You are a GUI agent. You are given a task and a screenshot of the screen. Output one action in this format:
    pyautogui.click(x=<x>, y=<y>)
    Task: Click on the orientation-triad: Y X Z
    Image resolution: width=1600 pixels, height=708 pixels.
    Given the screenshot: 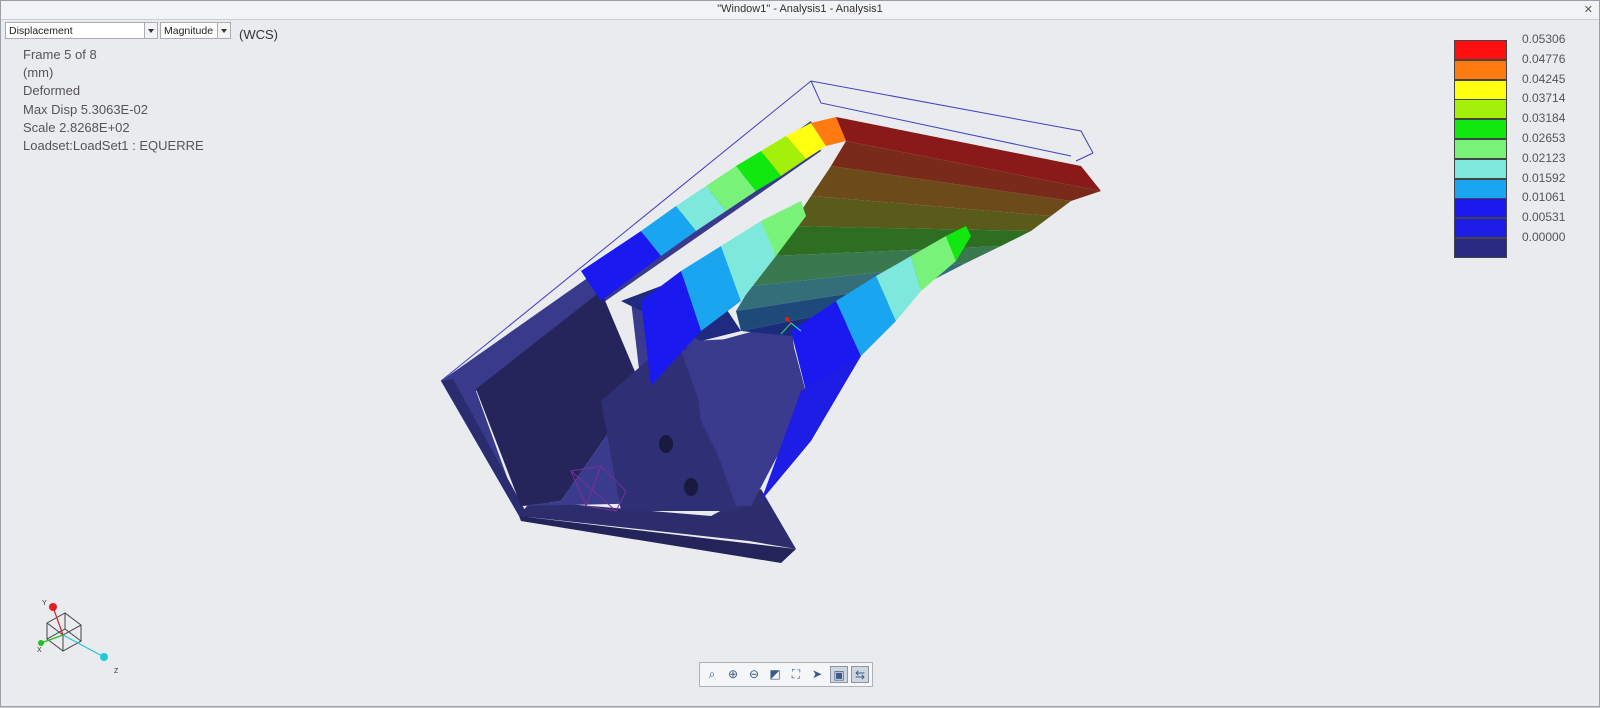 What is the action you would take?
    pyautogui.click(x=78, y=637)
    